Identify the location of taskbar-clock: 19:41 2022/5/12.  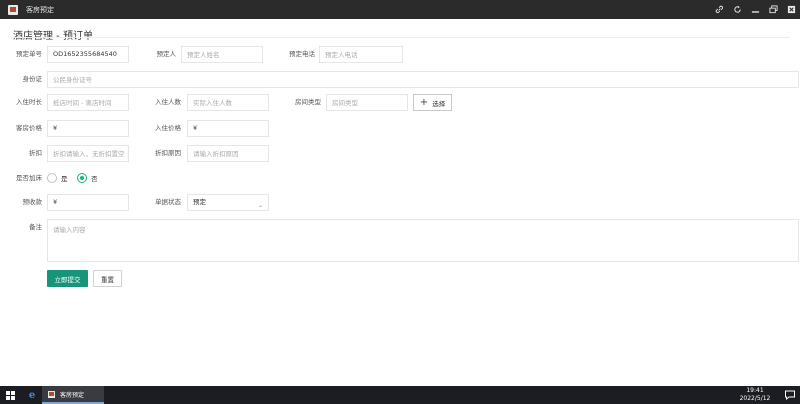
(755, 395).